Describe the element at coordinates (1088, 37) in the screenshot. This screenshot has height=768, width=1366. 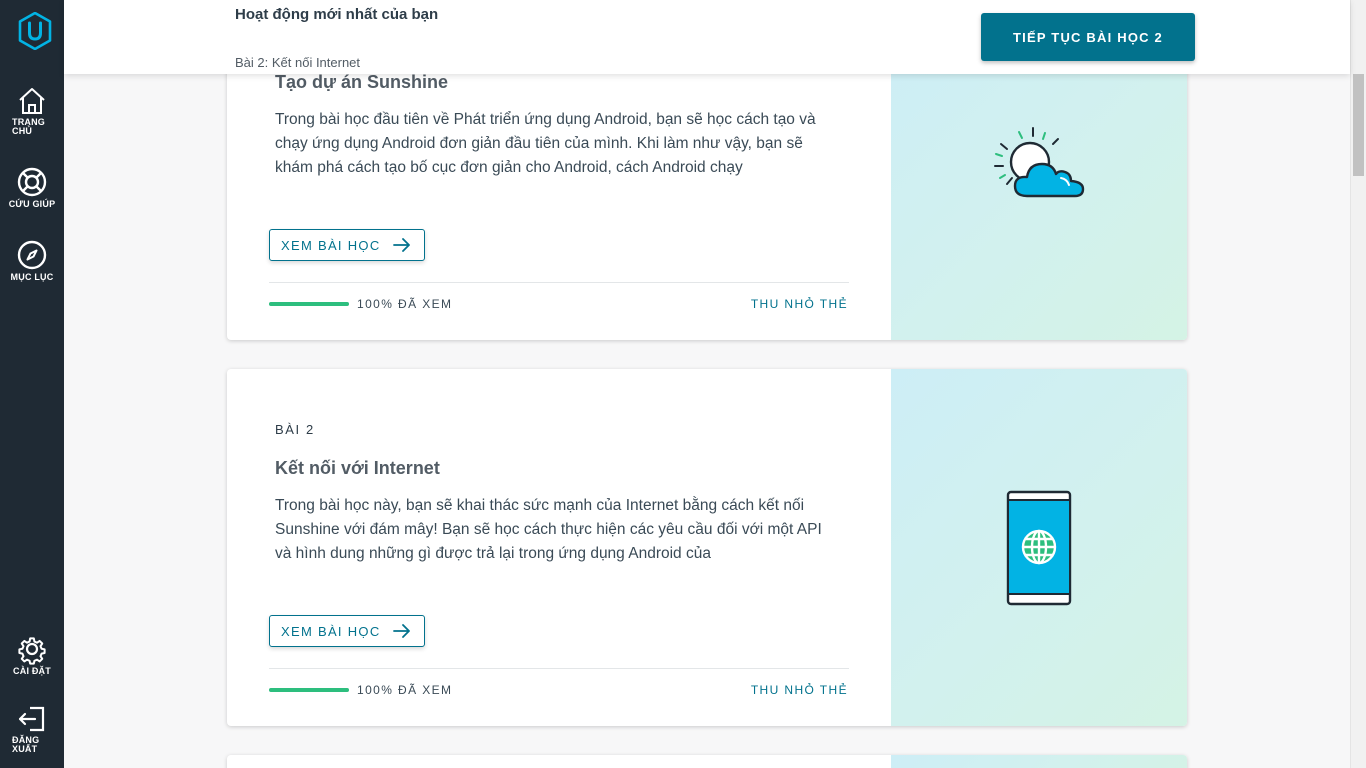
I see `continue-lesson-button: TIẾP TỤC BÀI HỌC 2` at that location.